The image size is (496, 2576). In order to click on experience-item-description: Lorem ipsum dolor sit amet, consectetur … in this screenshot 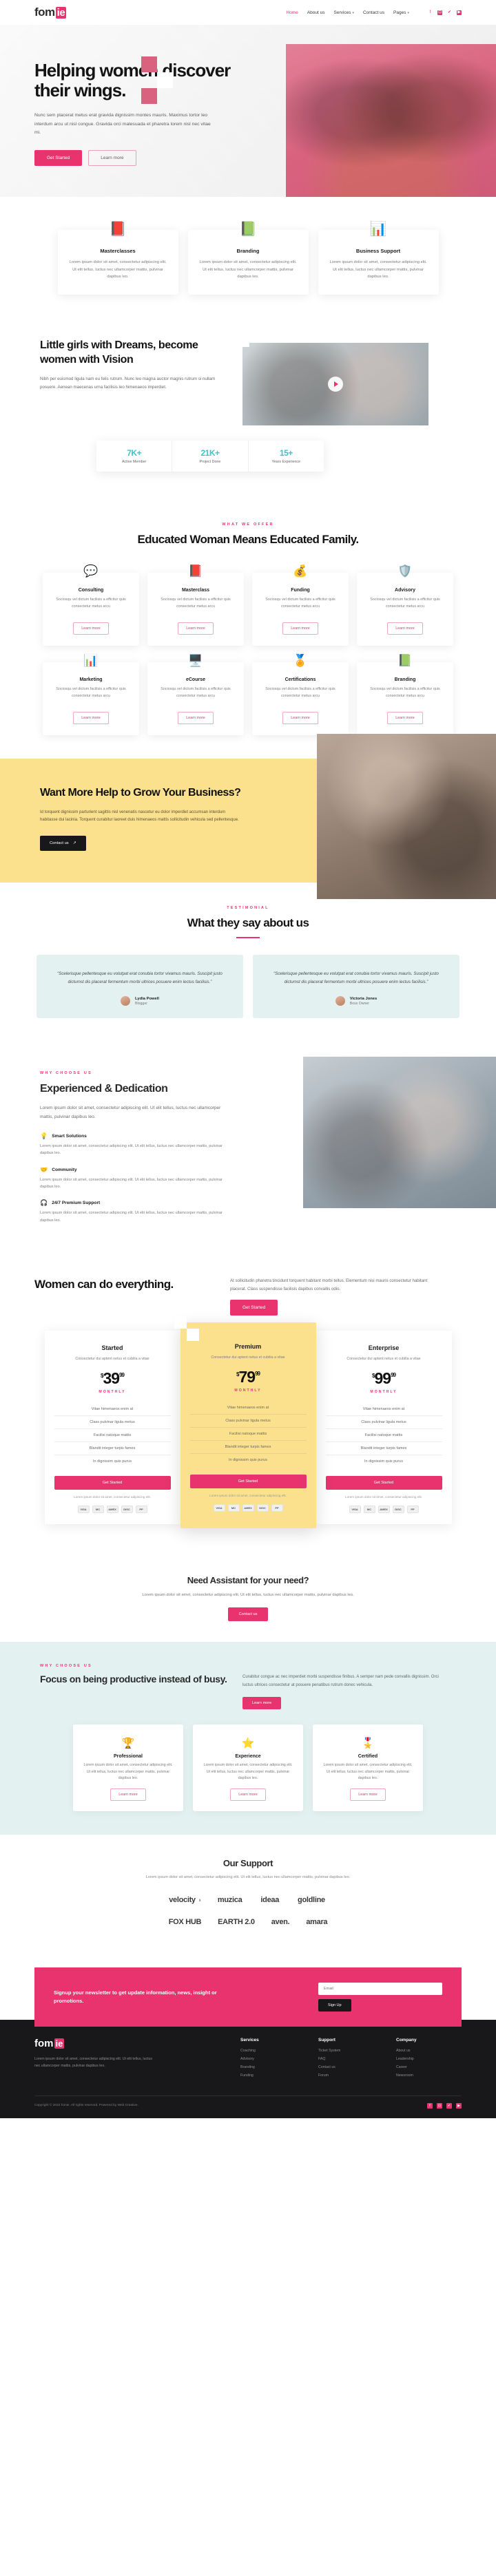, I will do `click(131, 1183)`.